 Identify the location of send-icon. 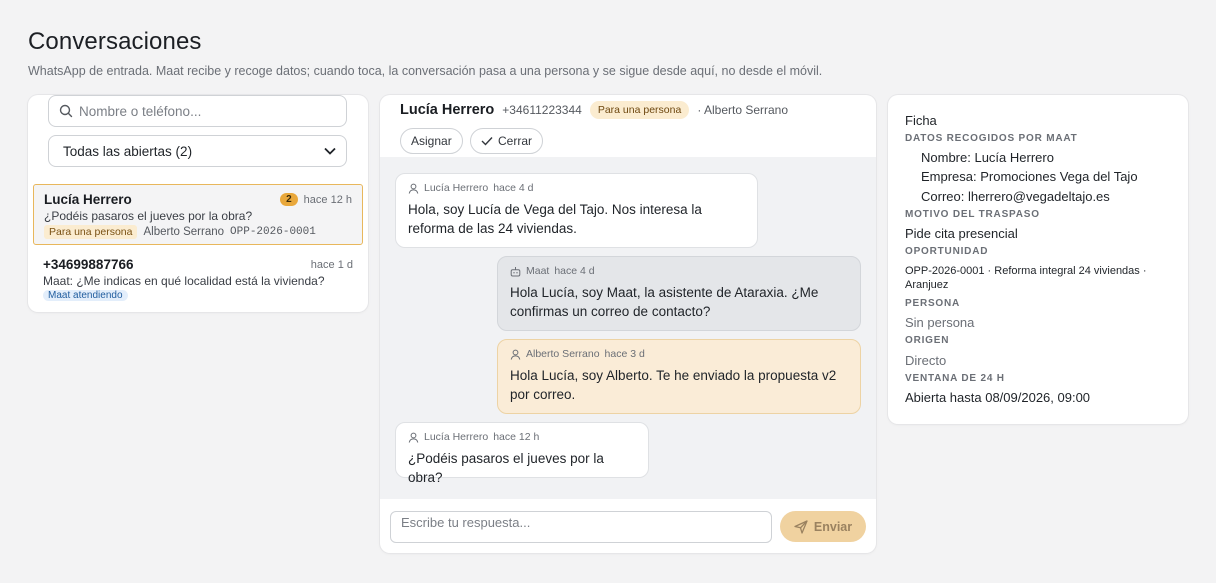
(801, 526).